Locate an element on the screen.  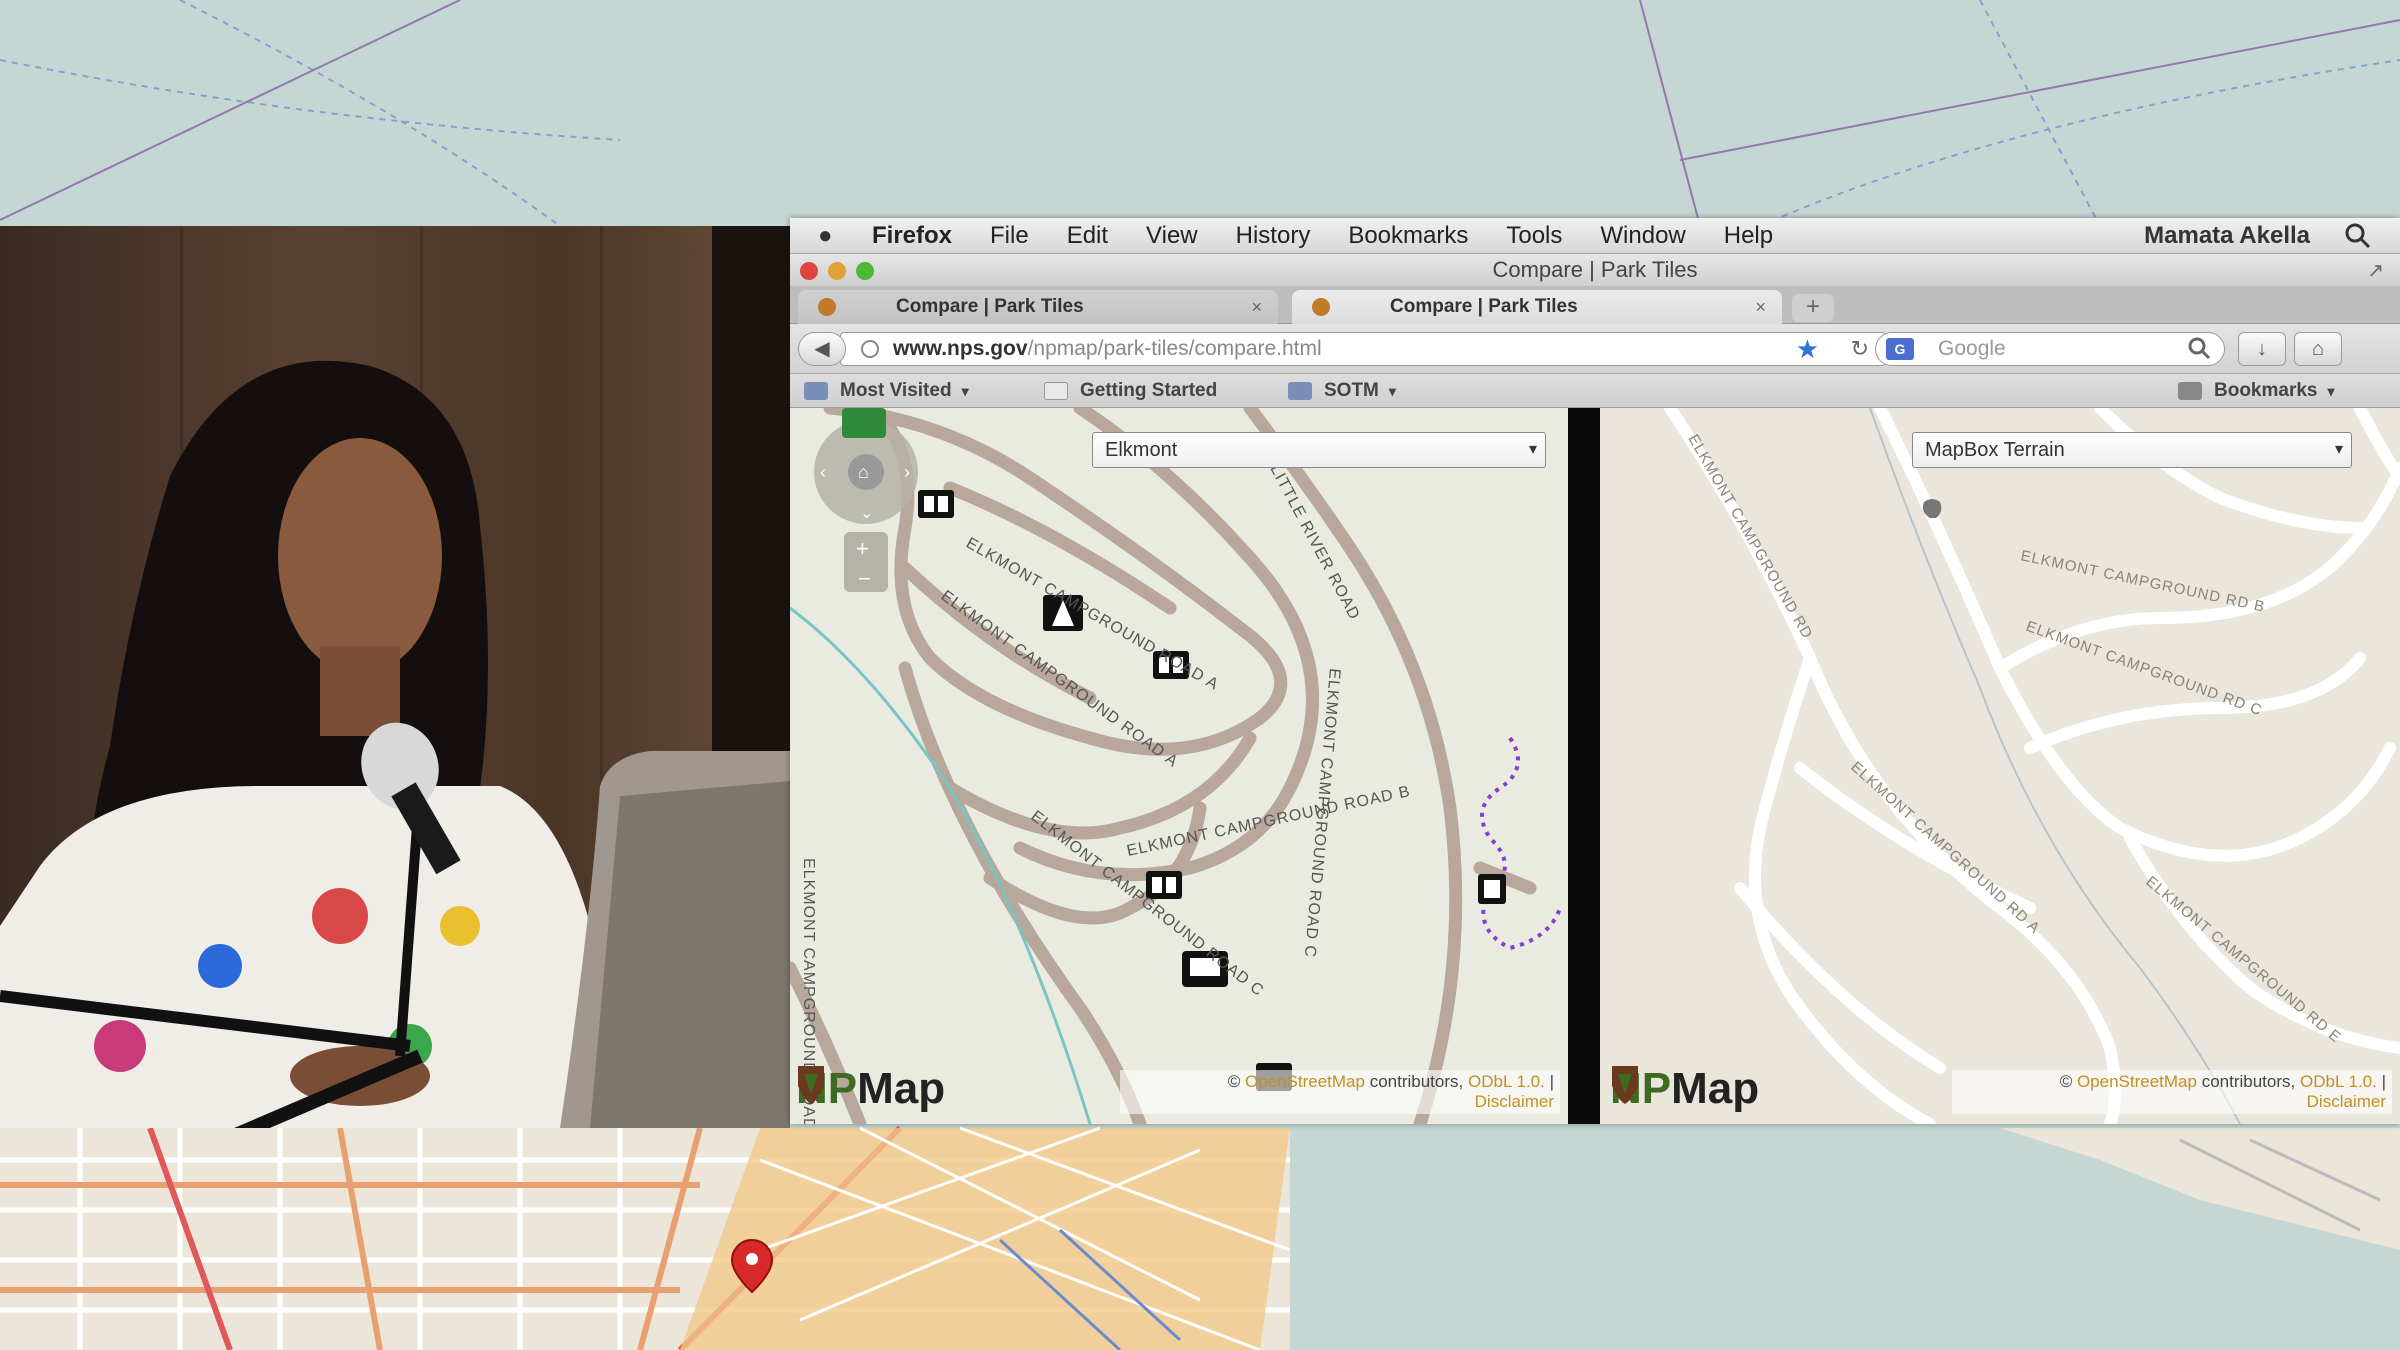
menu-view: View is located at coordinates (1172, 236).